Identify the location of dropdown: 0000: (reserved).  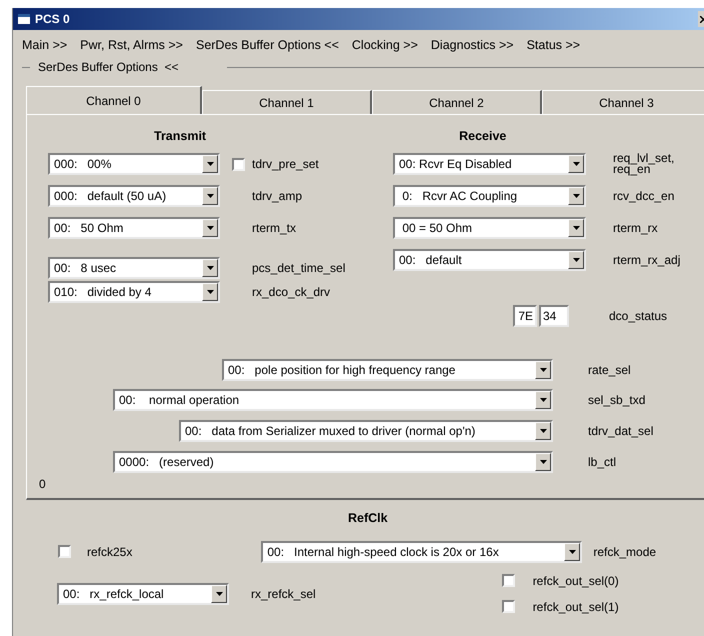
(333, 462).